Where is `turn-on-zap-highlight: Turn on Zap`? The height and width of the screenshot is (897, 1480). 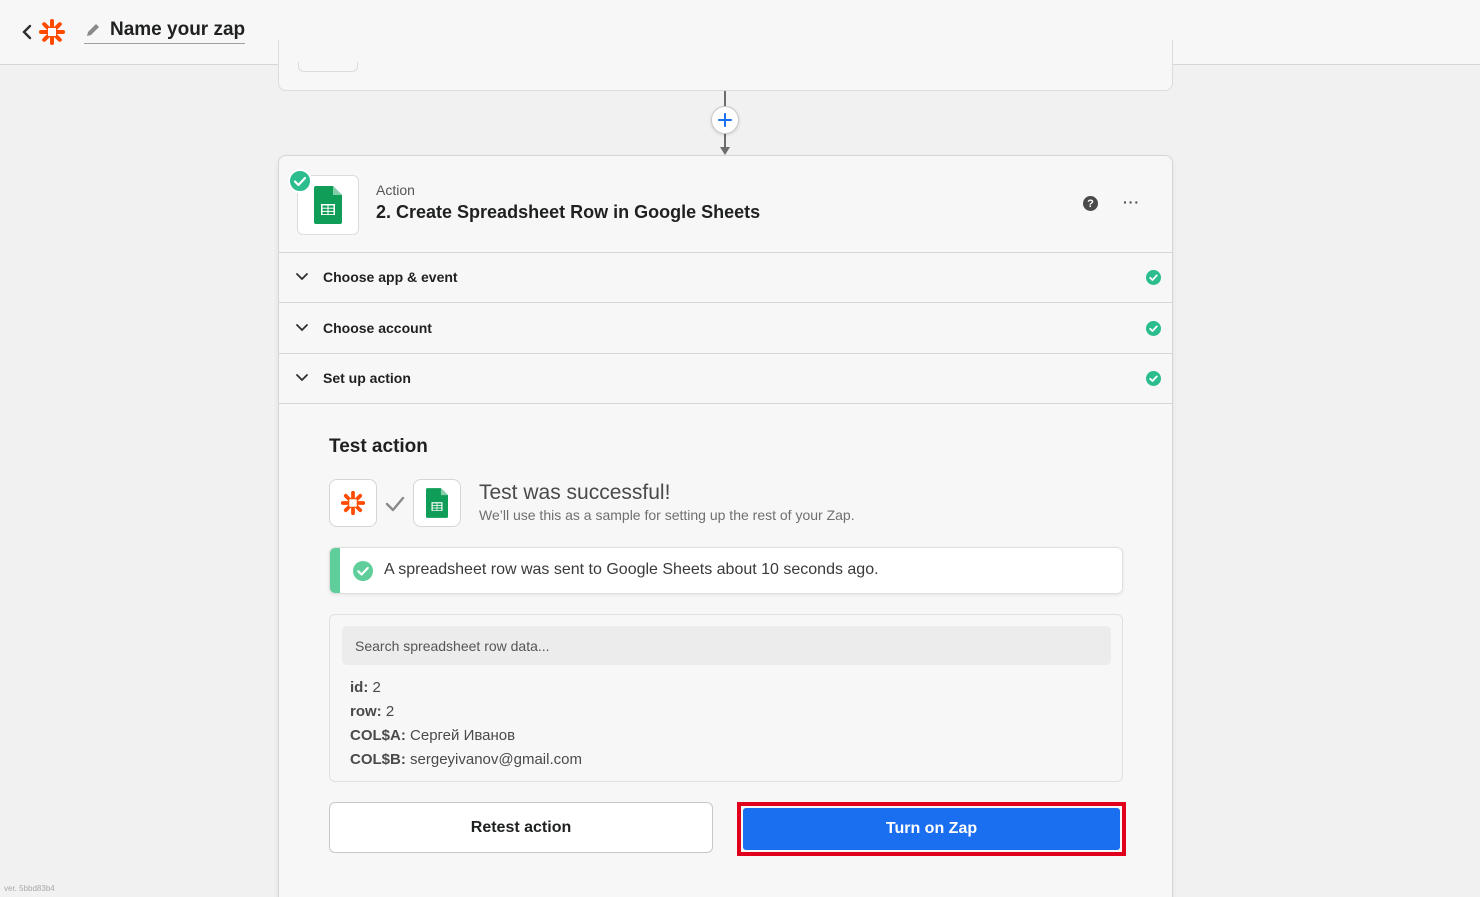
turn-on-zap-highlight: Turn on Zap is located at coordinates (931, 829).